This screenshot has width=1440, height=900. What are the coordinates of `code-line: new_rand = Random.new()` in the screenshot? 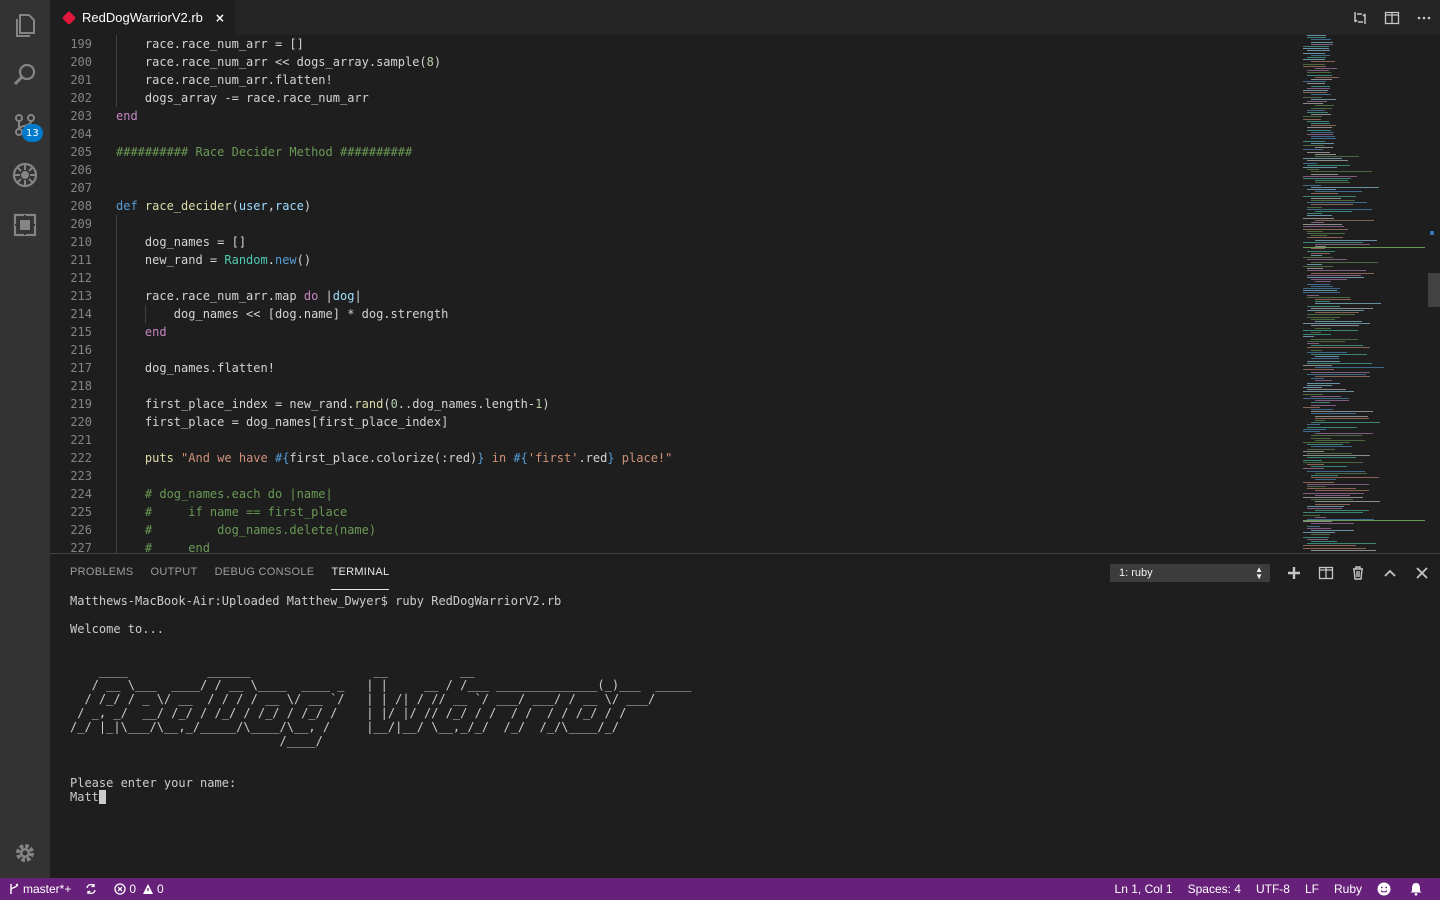 It's located at (394, 260).